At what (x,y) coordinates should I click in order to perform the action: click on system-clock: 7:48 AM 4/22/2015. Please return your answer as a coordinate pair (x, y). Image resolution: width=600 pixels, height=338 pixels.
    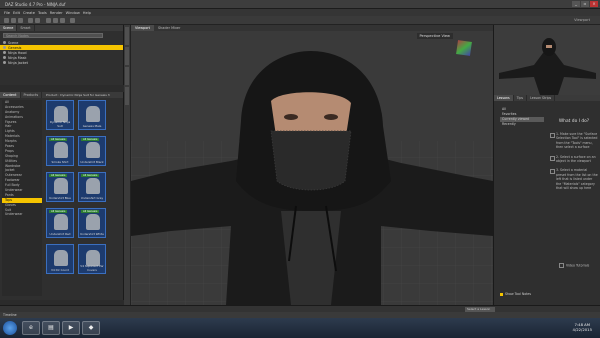
    Looking at the image, I should click on (582, 327).